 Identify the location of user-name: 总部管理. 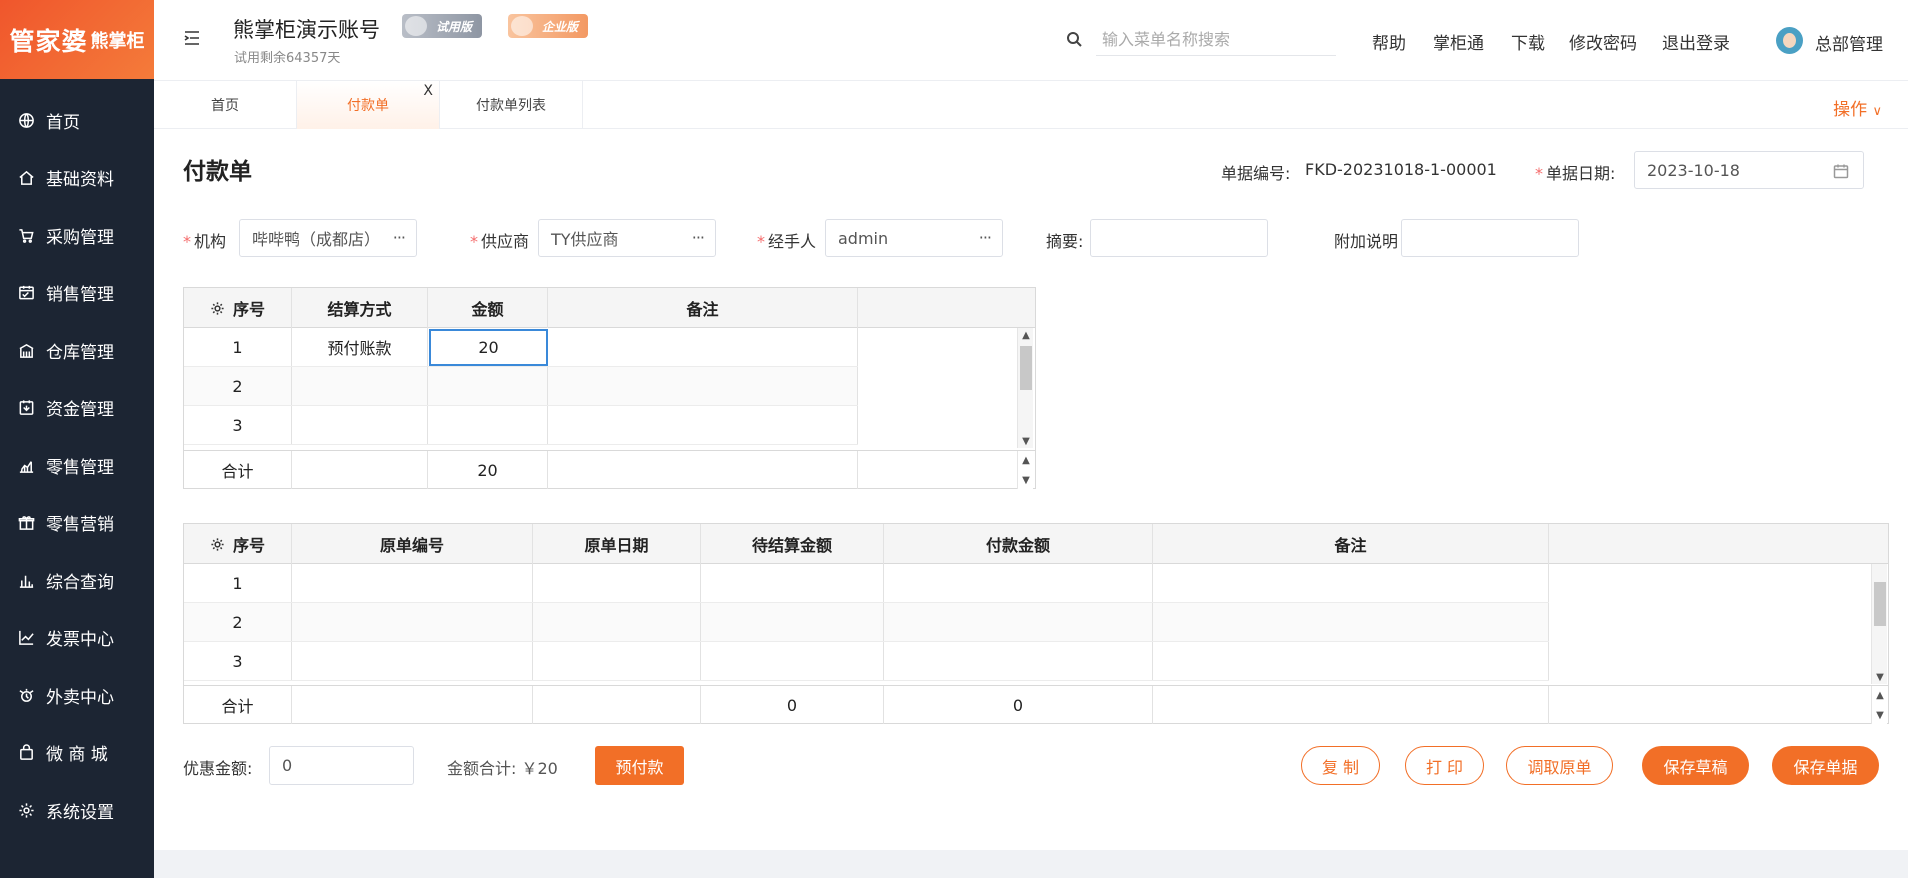
(1849, 42).